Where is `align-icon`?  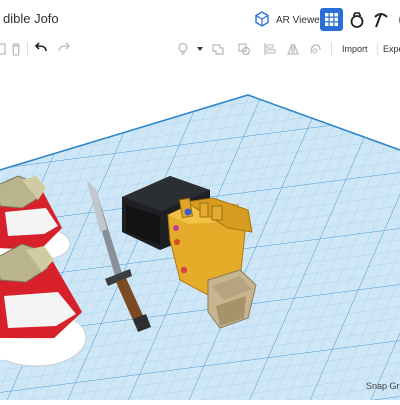 align-icon is located at coordinates (270, 49).